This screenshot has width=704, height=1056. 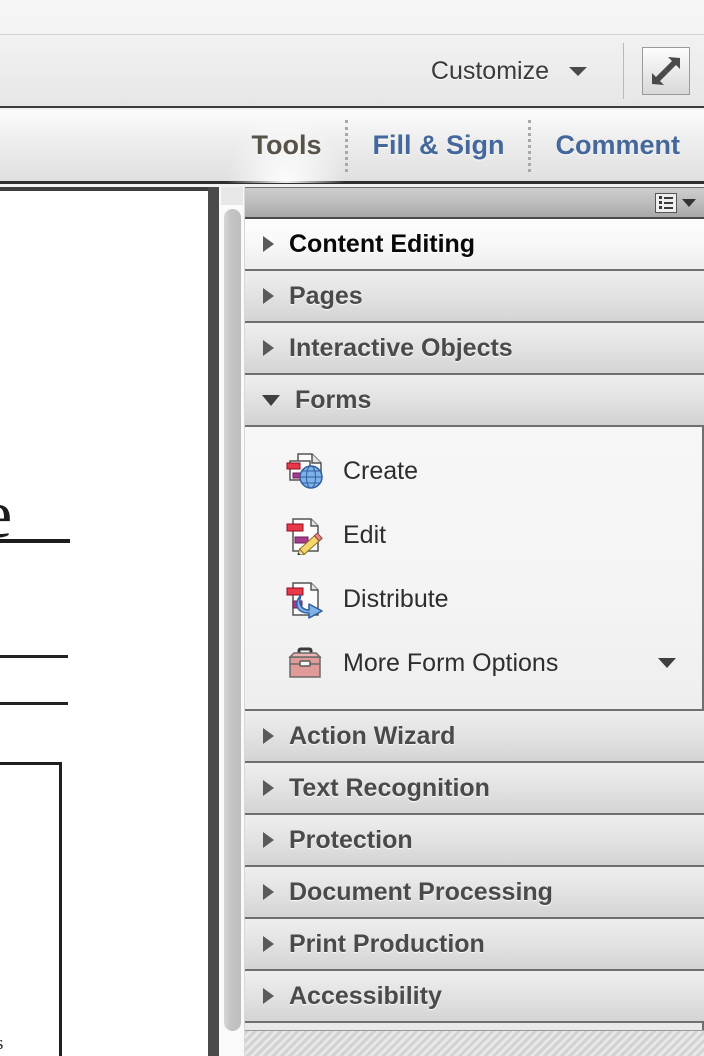 What do you see at coordinates (305, 662) in the screenshot?
I see `toolbox-icon` at bounding box center [305, 662].